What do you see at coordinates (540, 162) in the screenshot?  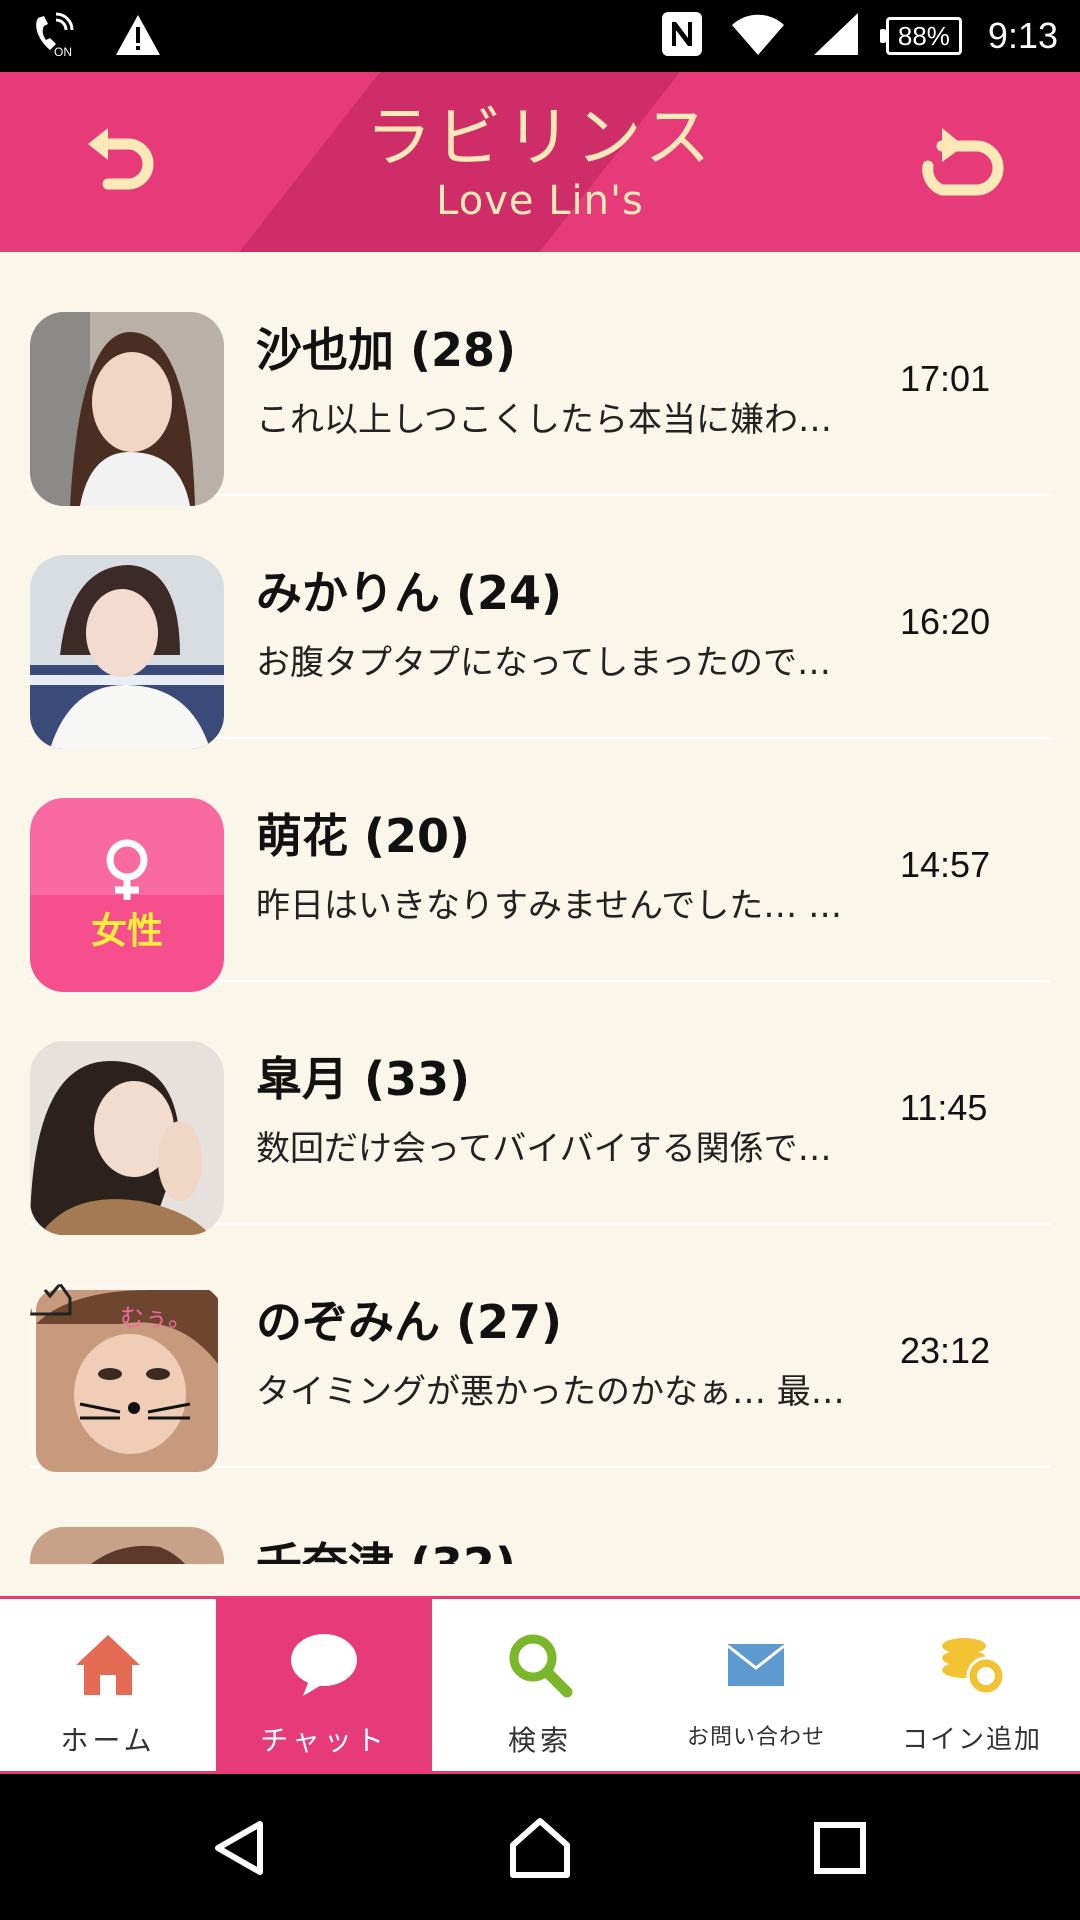 I see `app-header: ラビリンス Love Lin's` at bounding box center [540, 162].